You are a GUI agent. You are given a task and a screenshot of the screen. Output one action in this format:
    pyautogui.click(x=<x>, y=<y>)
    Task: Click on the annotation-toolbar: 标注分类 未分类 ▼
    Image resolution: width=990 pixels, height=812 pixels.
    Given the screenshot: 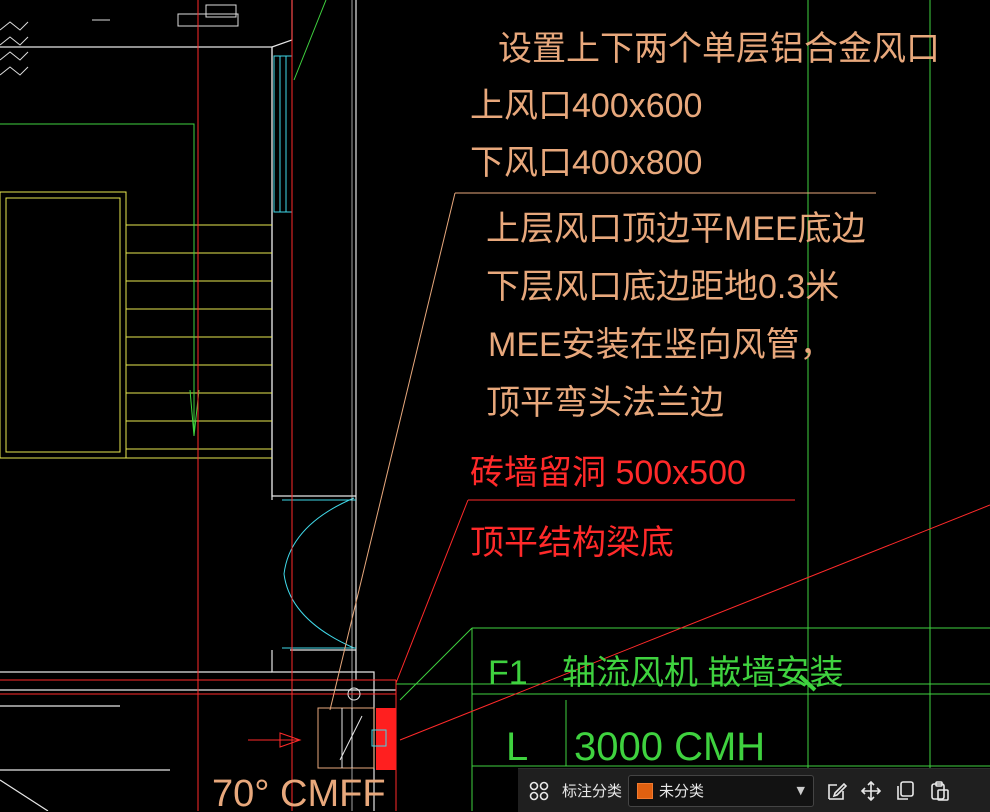 What is the action you would take?
    pyautogui.click(x=754, y=790)
    